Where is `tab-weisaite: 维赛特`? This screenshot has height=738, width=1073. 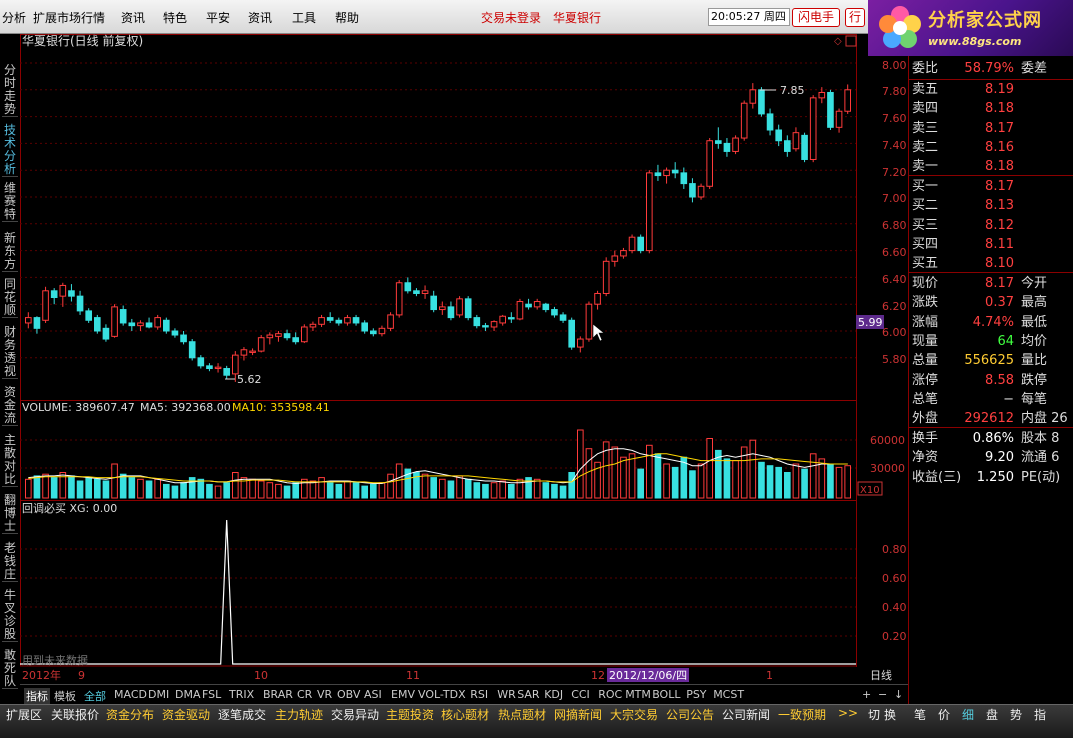
tab-weisaite: 维赛特 is located at coordinates (10, 202).